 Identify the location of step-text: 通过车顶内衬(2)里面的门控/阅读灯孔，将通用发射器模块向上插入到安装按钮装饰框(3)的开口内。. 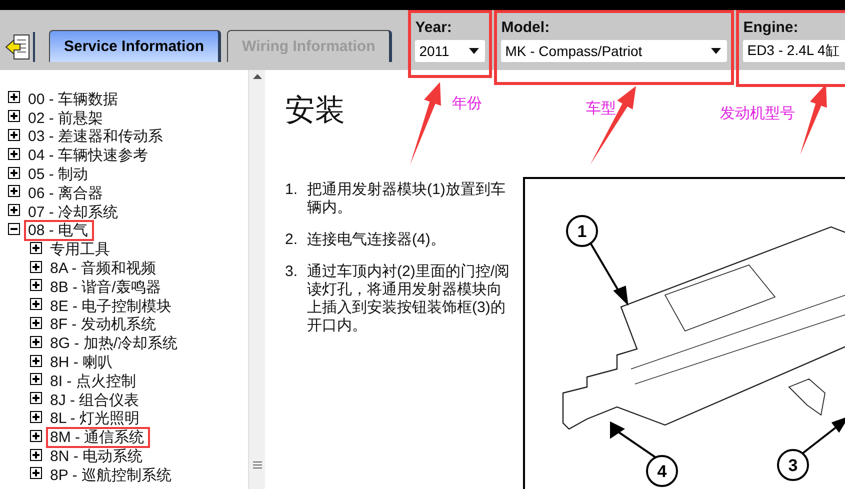
(408, 299).